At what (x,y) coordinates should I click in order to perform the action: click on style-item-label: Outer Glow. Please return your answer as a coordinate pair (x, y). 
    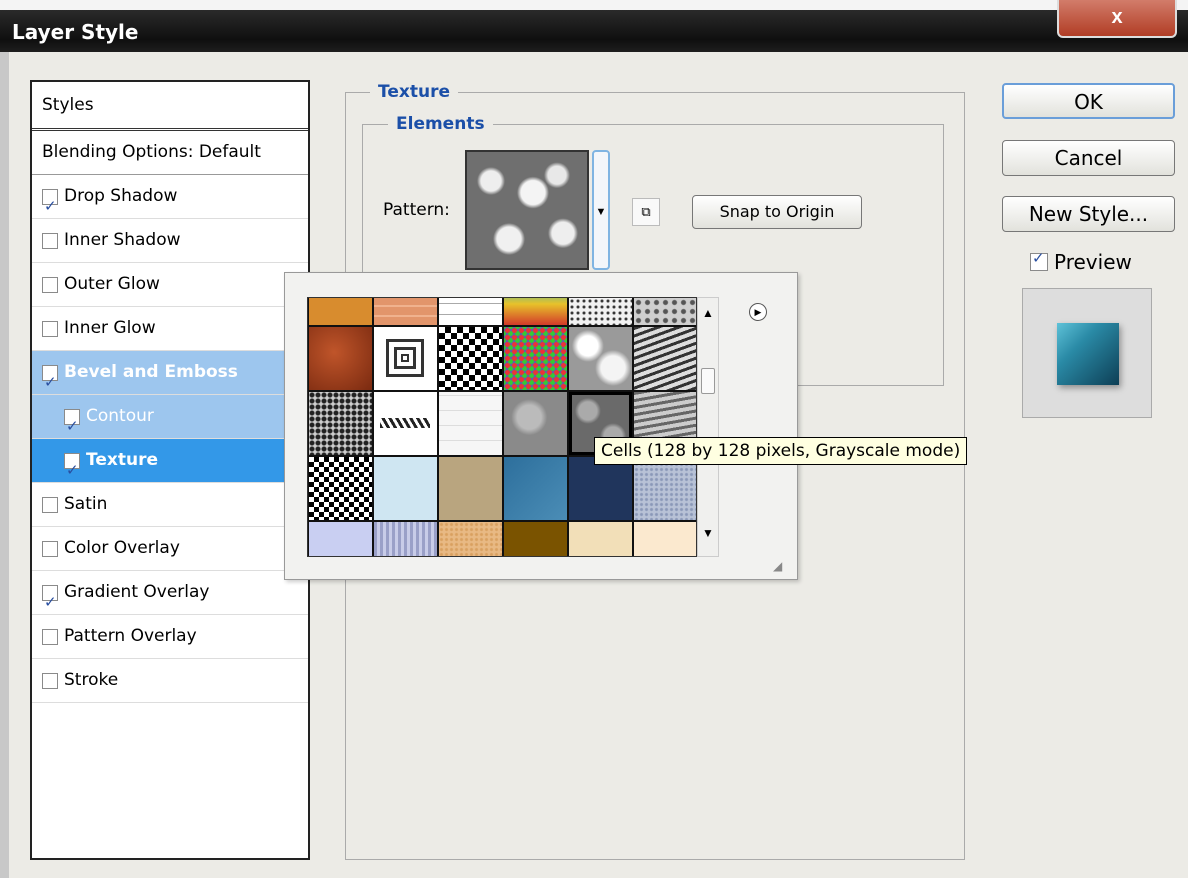
    Looking at the image, I should click on (112, 284).